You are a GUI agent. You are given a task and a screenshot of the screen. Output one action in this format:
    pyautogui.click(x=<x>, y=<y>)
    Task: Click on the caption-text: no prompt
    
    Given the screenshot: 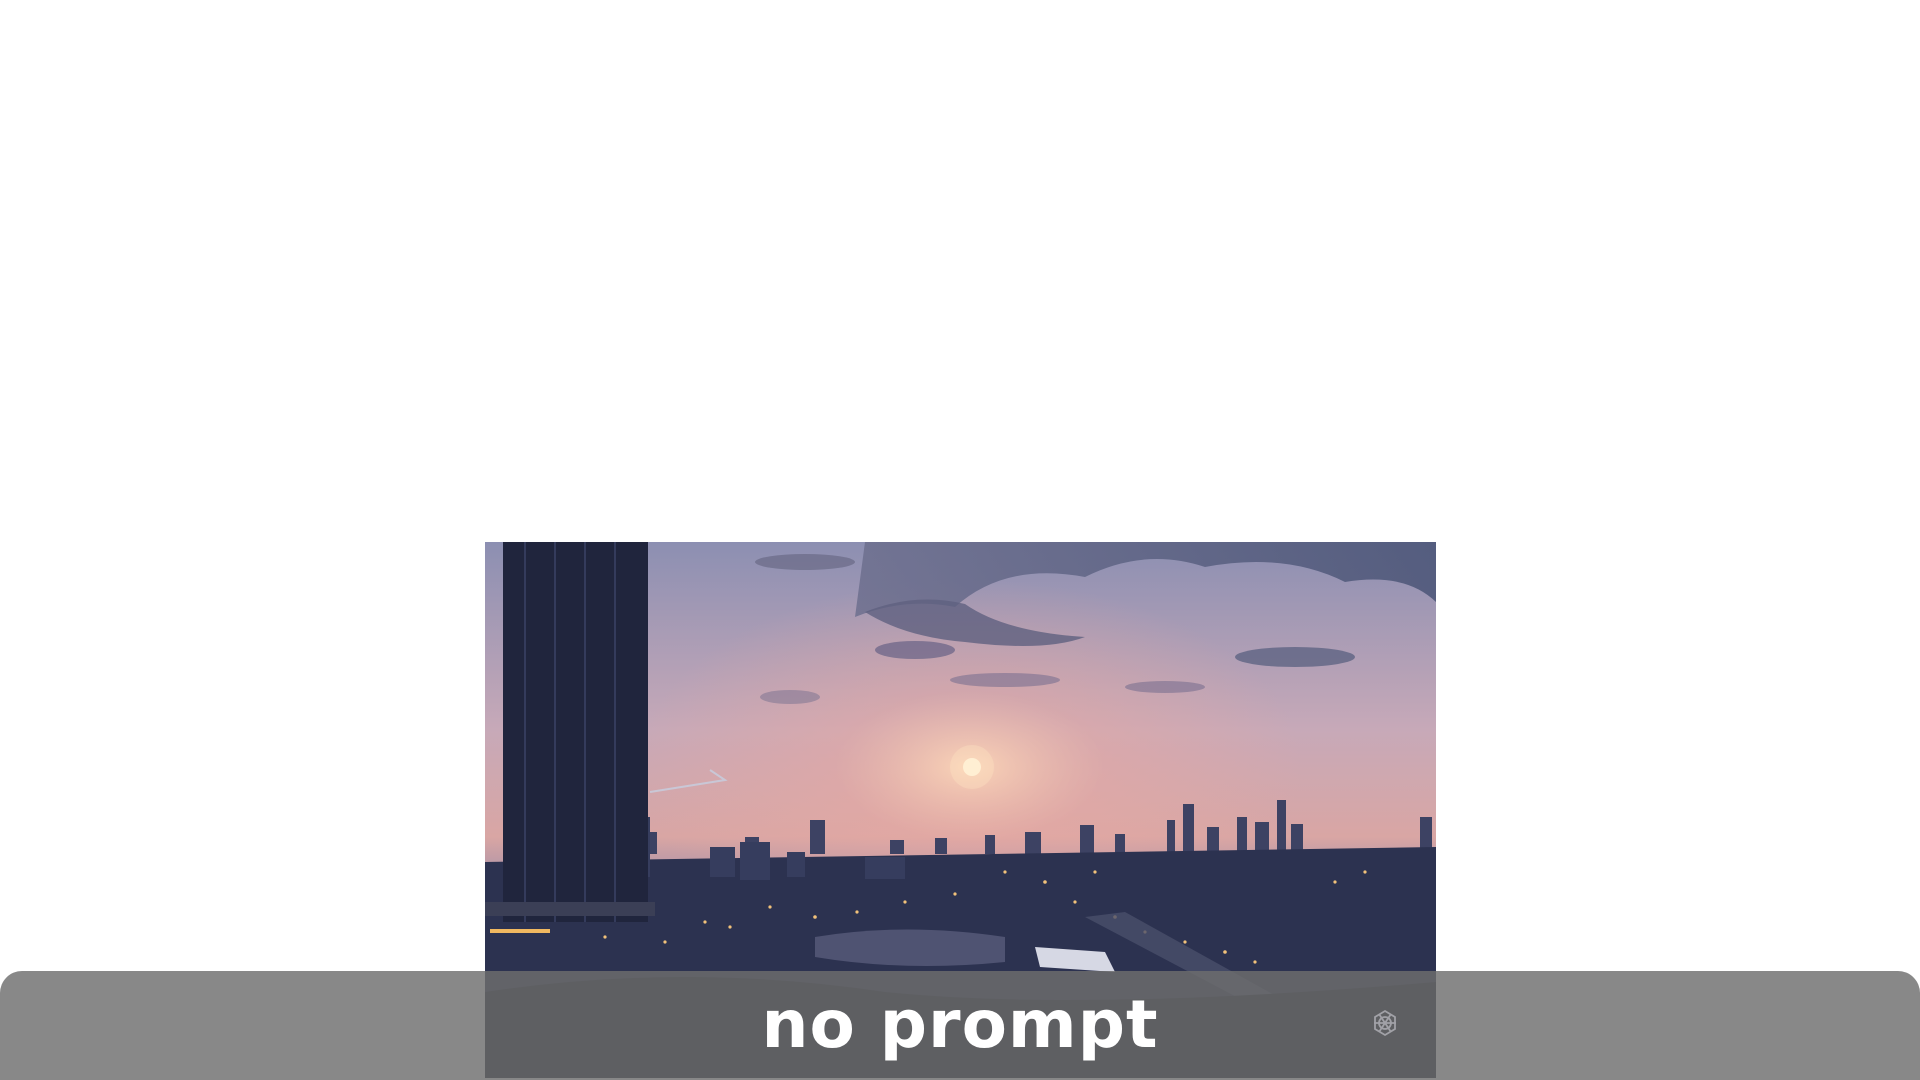 What is the action you would take?
    pyautogui.click(x=960, y=1024)
    